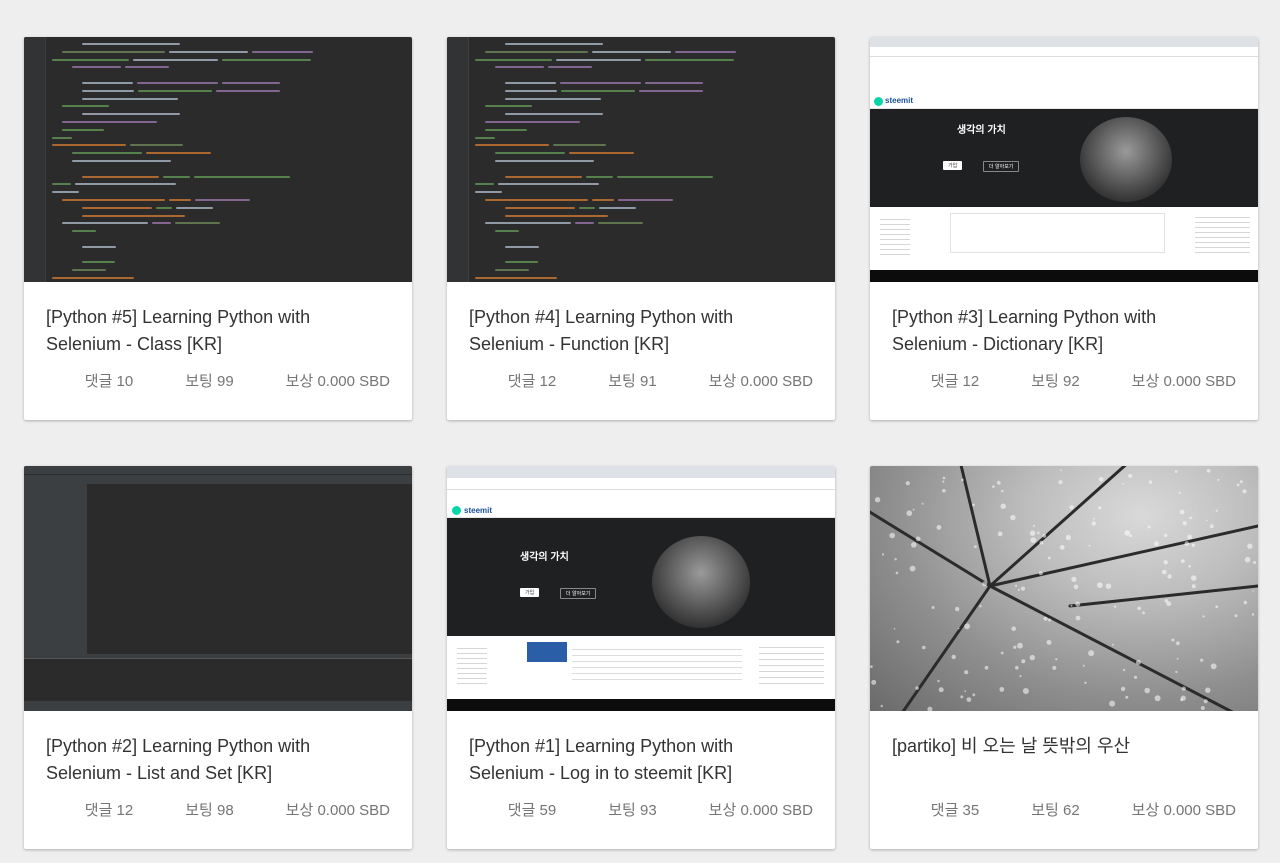 The height and width of the screenshot is (863, 1280). Describe the element at coordinates (641, 824) in the screenshot. I see `post-stats: 댓글 59 보팅 93 보상 0.000 SBD` at that location.